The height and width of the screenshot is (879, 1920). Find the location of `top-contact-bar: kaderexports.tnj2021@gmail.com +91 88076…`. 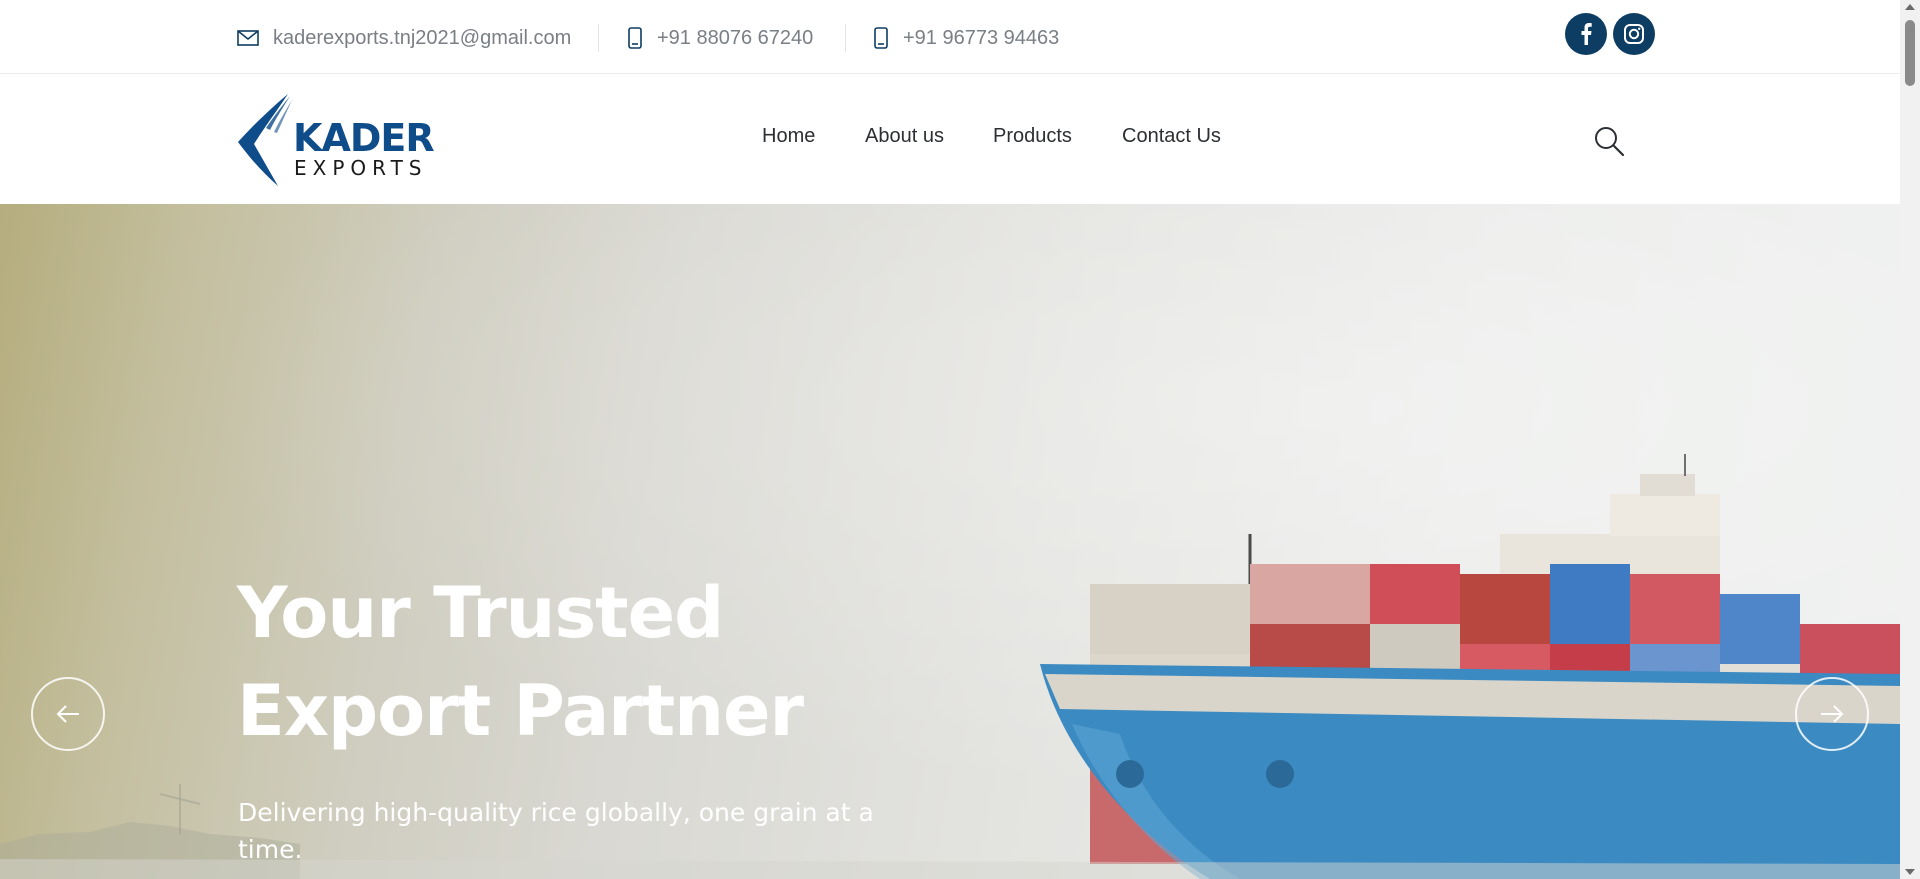

top-contact-bar: kaderexports.tnj2021@gmail.com +91 88076… is located at coordinates (950, 37).